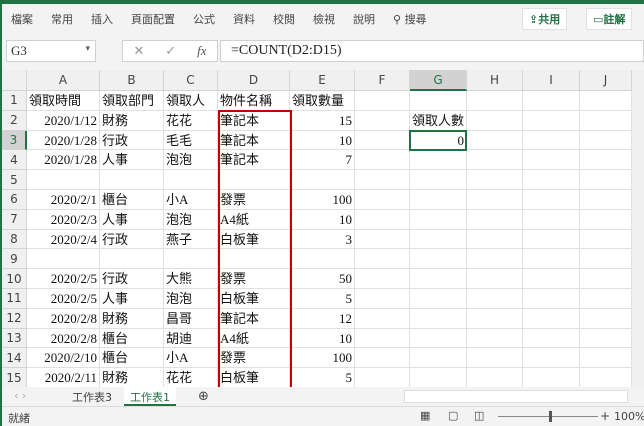 The image size is (644, 426). Describe the element at coordinates (495, 140) in the screenshot. I see `cell-H3` at that location.